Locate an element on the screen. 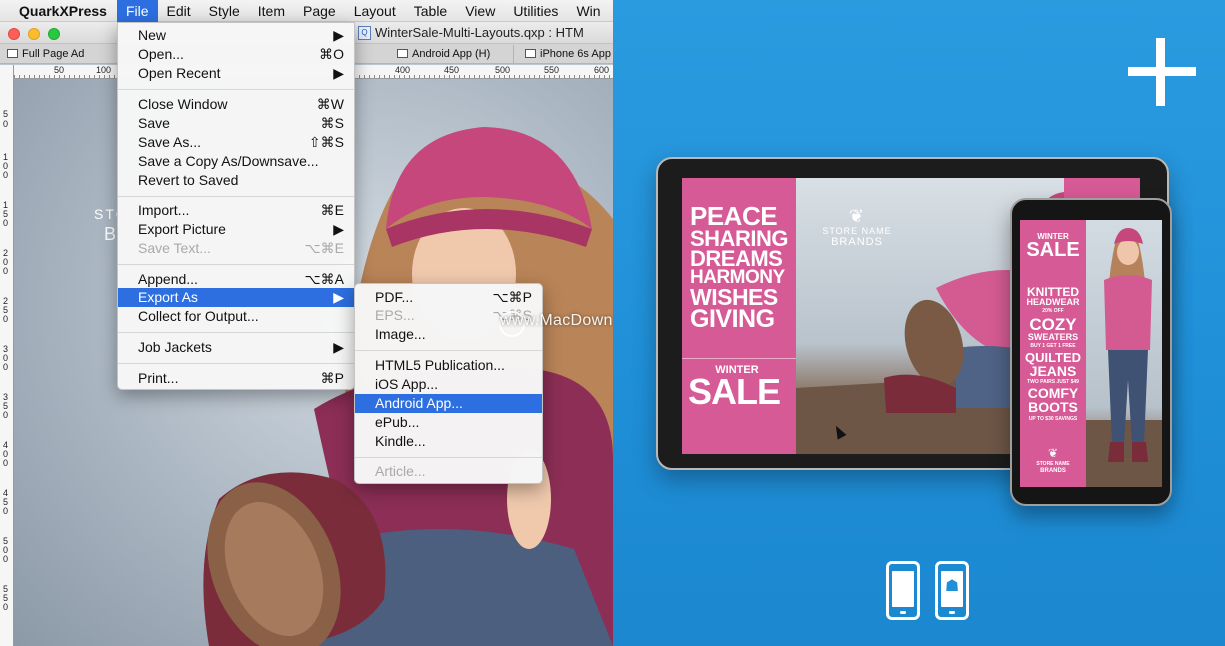 The width and height of the screenshot is (1225, 646). menu-item-save-as: Save As... ⇧⌘S is located at coordinates (236, 142).